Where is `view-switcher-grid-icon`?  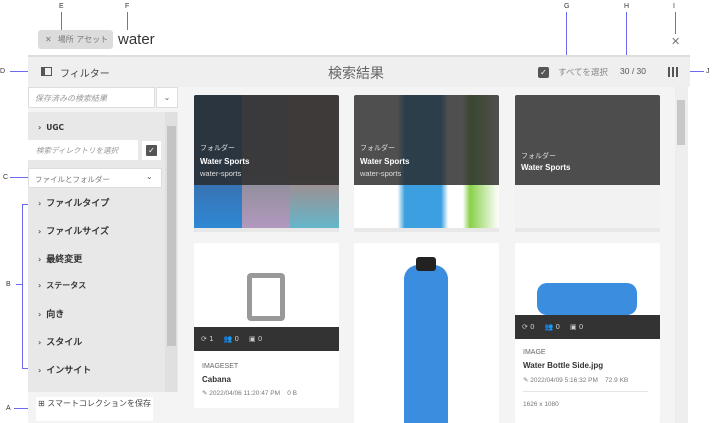
view-switcher-grid-icon is located at coordinates (673, 72).